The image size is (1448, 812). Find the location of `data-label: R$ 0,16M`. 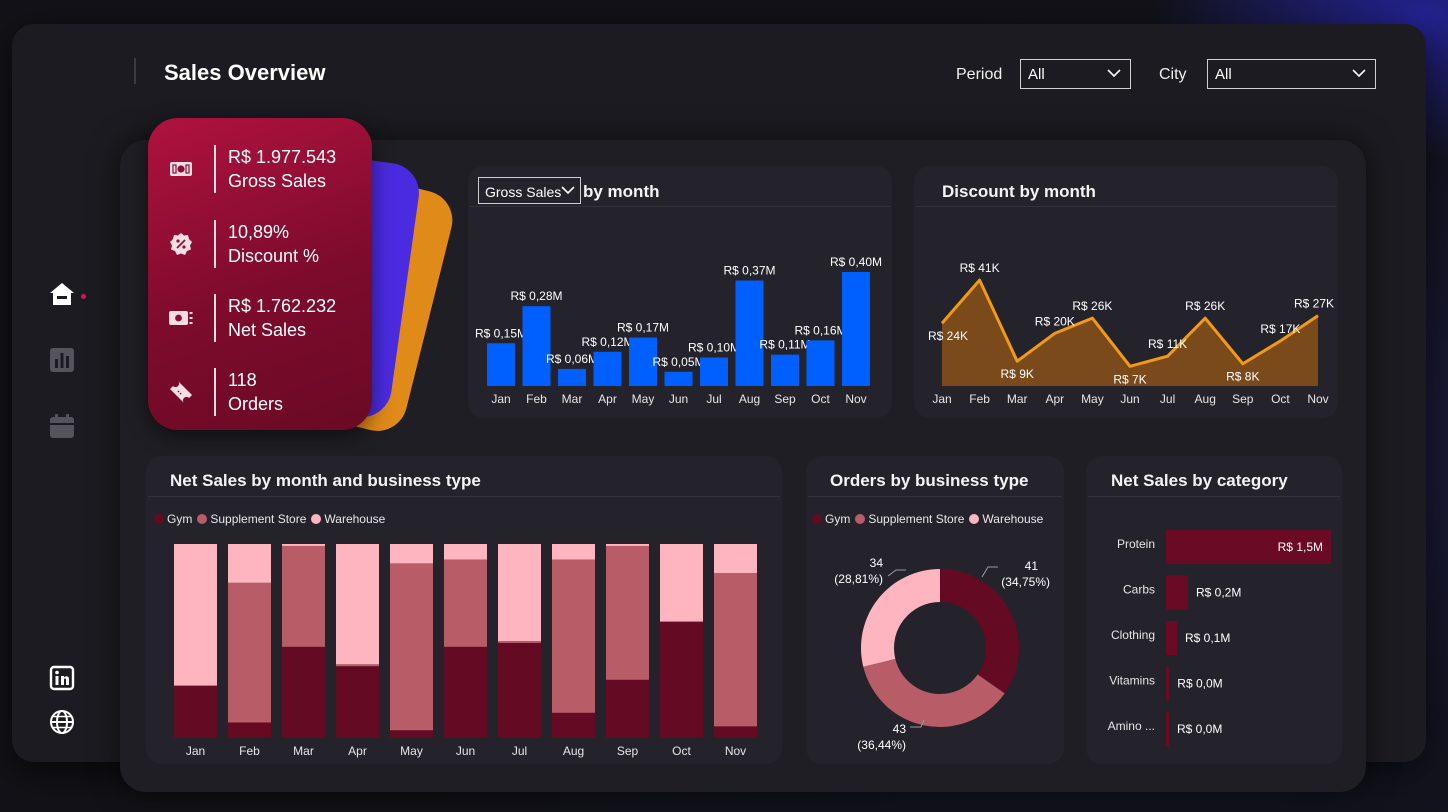

data-label: R$ 0,16M is located at coordinates (820, 330).